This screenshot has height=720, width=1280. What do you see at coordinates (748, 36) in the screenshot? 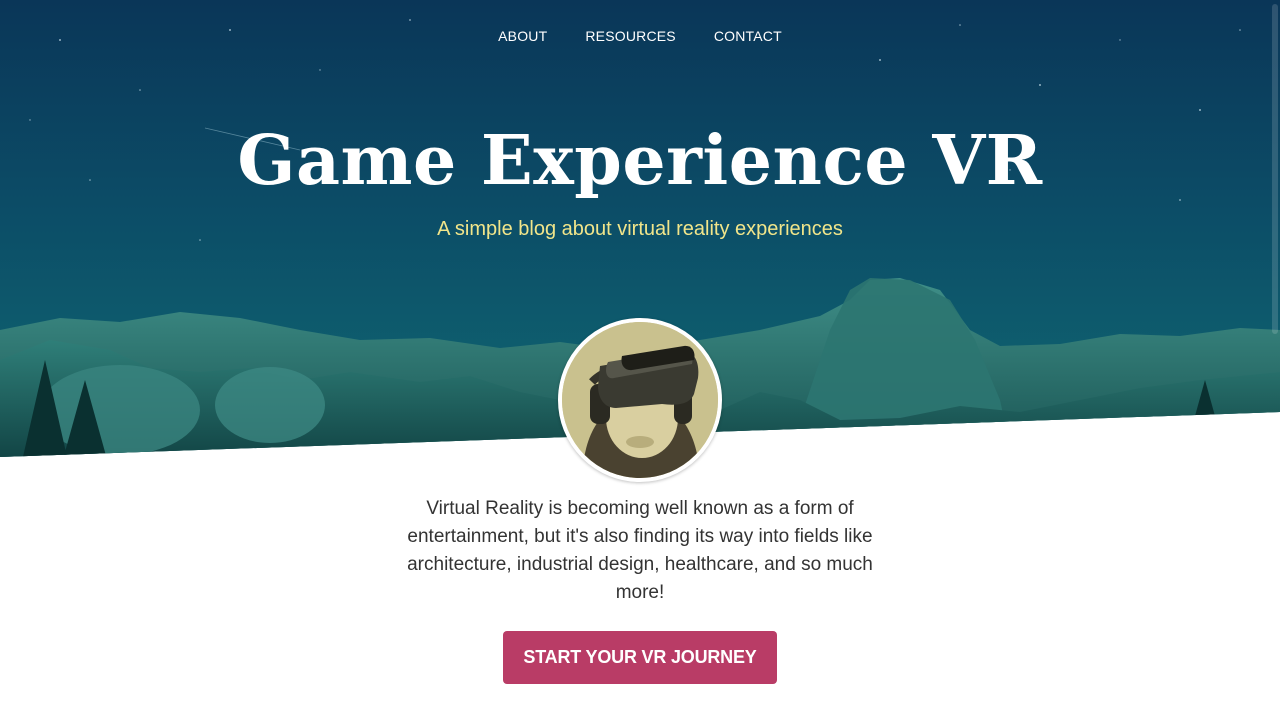
I see `nav-link-contact: CONTACT` at bounding box center [748, 36].